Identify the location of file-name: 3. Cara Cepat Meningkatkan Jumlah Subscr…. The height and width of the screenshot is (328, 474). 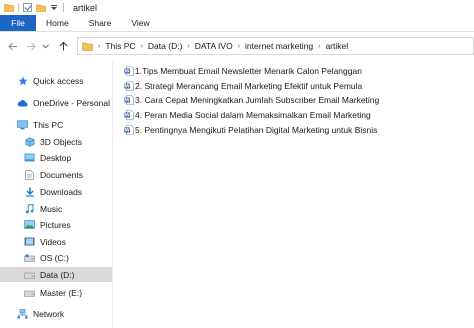
(257, 100).